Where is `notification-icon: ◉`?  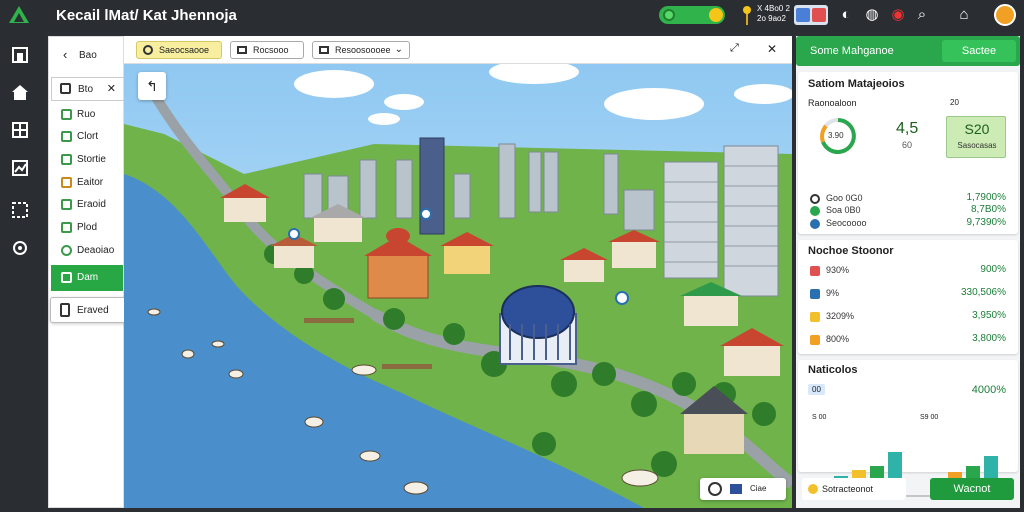 notification-icon: ◉ is located at coordinates (898, 15).